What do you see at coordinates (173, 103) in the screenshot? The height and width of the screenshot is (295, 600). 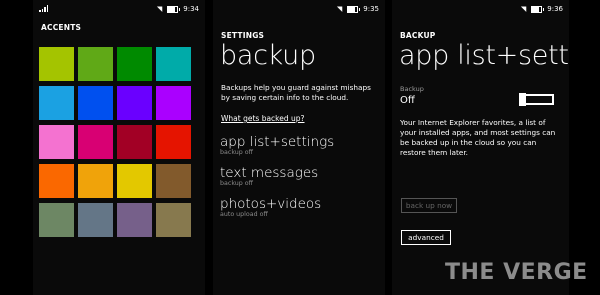 I see `accent-tile-violet` at bounding box center [173, 103].